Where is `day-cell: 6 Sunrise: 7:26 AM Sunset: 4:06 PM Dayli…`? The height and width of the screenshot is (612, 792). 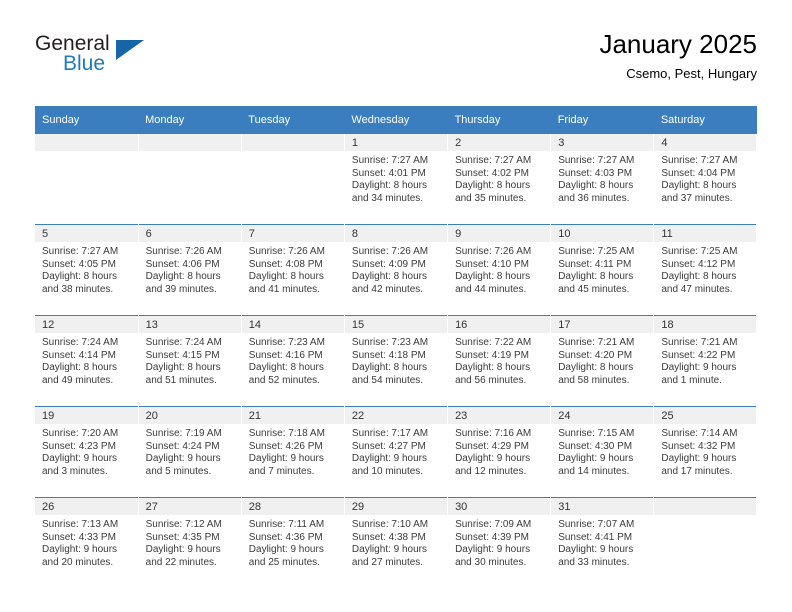
day-cell: 6 Sunrise: 7:26 AM Sunset: 4:06 PM Dayli… is located at coordinates (190, 270).